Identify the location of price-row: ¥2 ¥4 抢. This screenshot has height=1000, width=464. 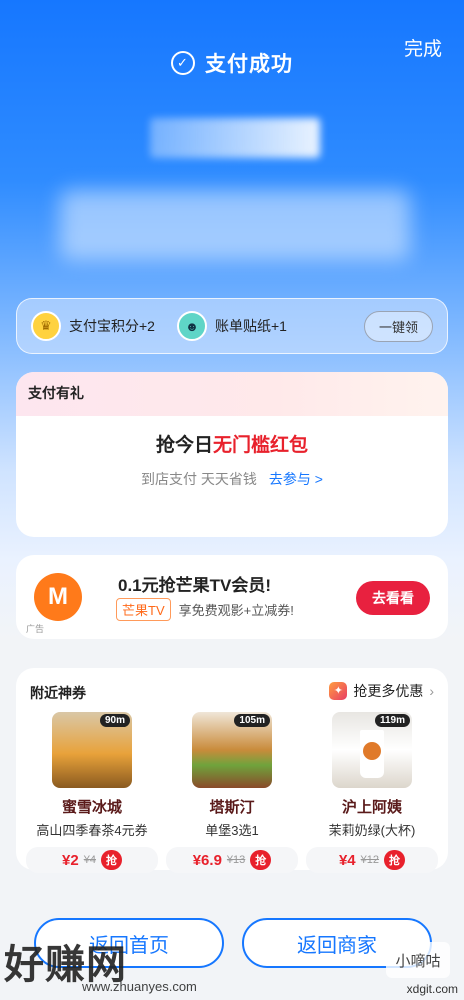
(92, 860).